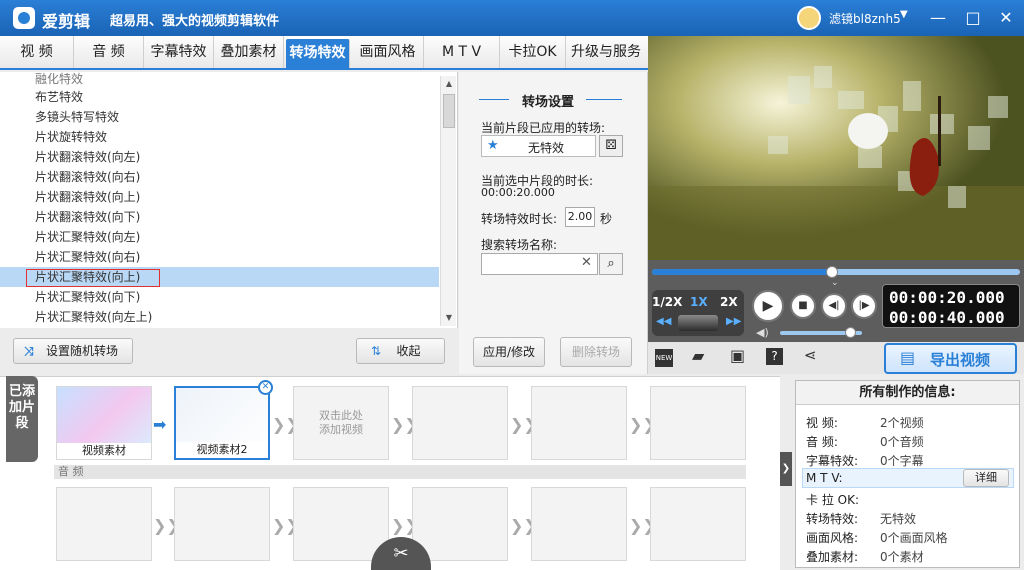 The image size is (1024, 570). Describe the element at coordinates (249, 52) in the screenshot. I see `tab-overlay: 叠加素材` at that location.